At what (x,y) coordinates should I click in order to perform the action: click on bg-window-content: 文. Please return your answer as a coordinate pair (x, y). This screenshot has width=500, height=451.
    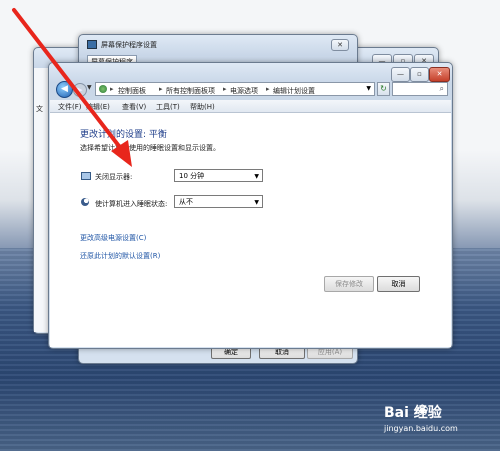
    Looking at the image, I should click on (41, 200).